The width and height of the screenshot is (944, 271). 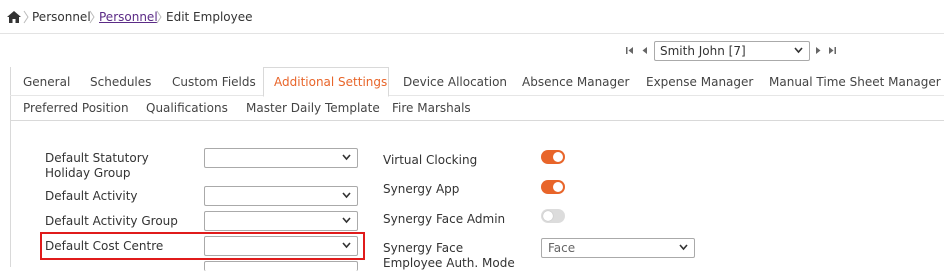 I want to click on tab-qualifications: Qualifications, so click(x=187, y=108).